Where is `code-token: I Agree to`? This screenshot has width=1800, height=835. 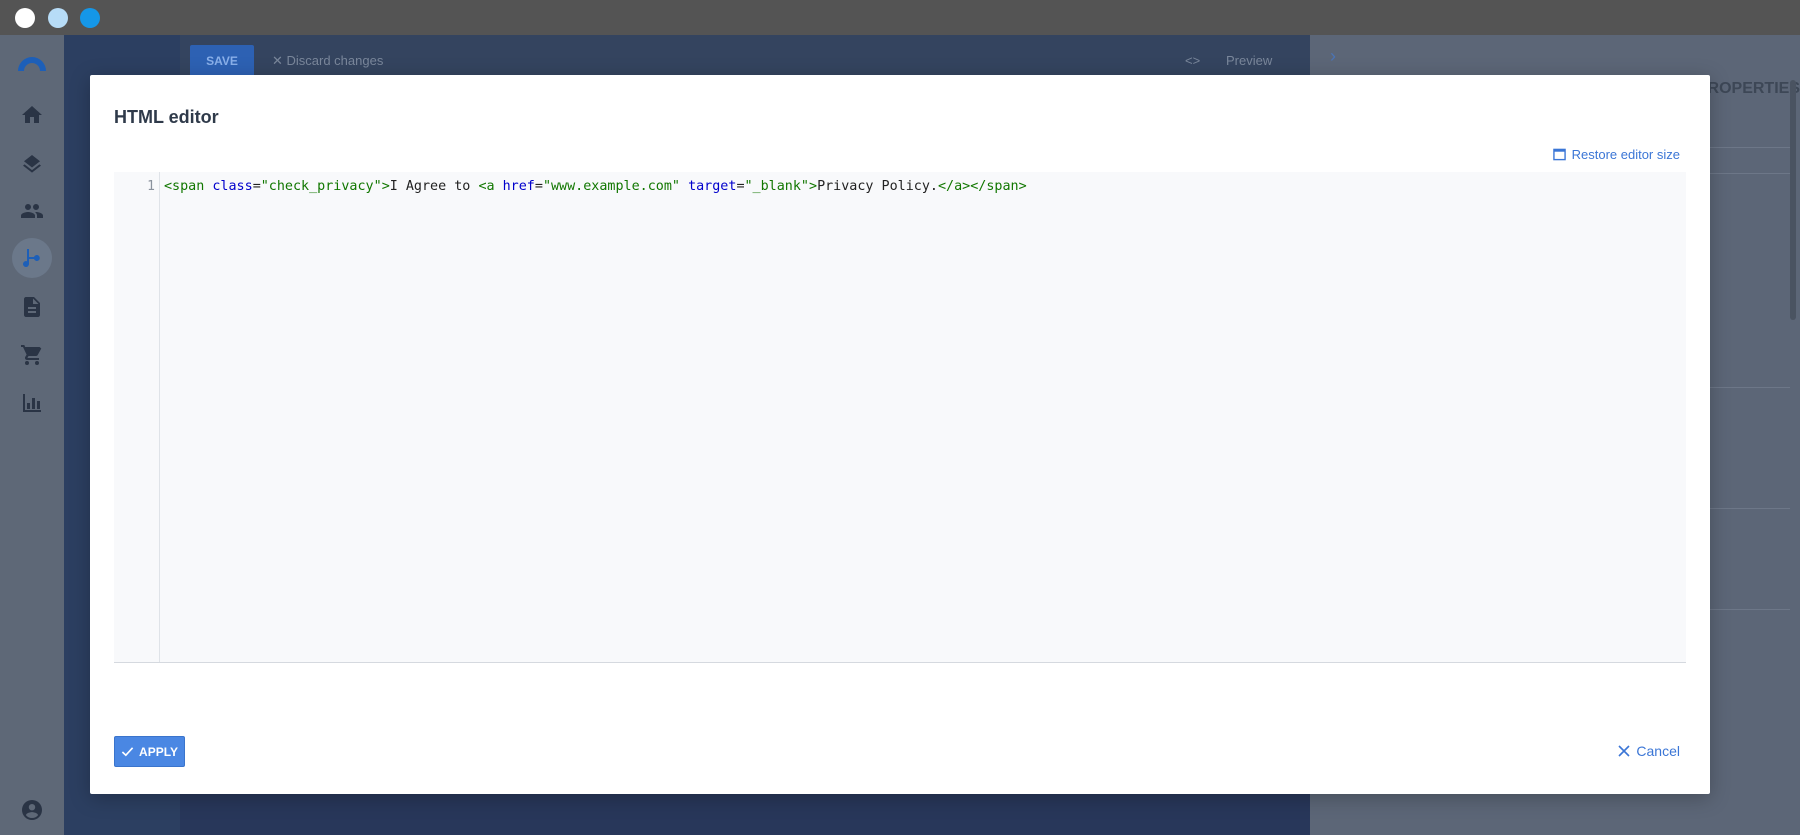
code-token: I Agree to is located at coordinates (434, 186).